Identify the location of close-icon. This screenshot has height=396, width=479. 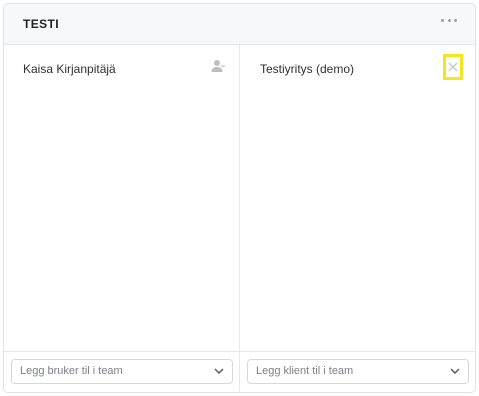
(453, 67).